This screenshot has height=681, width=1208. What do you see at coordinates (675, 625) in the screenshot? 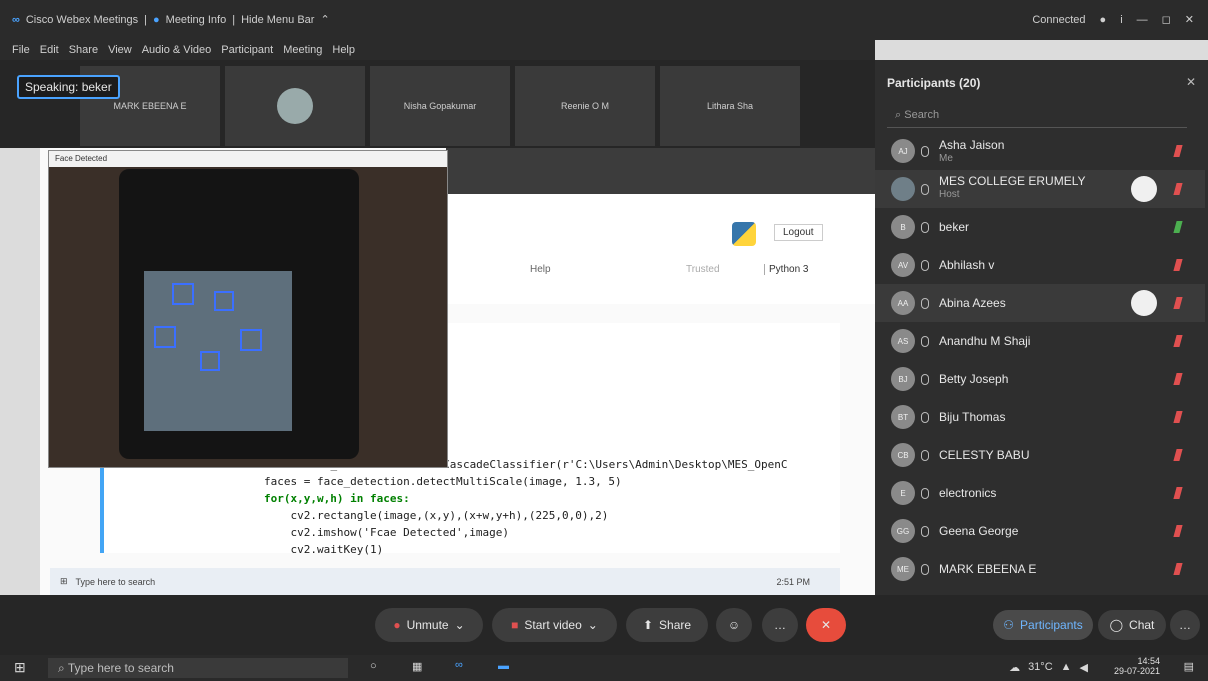
I see `share-label: Share` at bounding box center [675, 625].